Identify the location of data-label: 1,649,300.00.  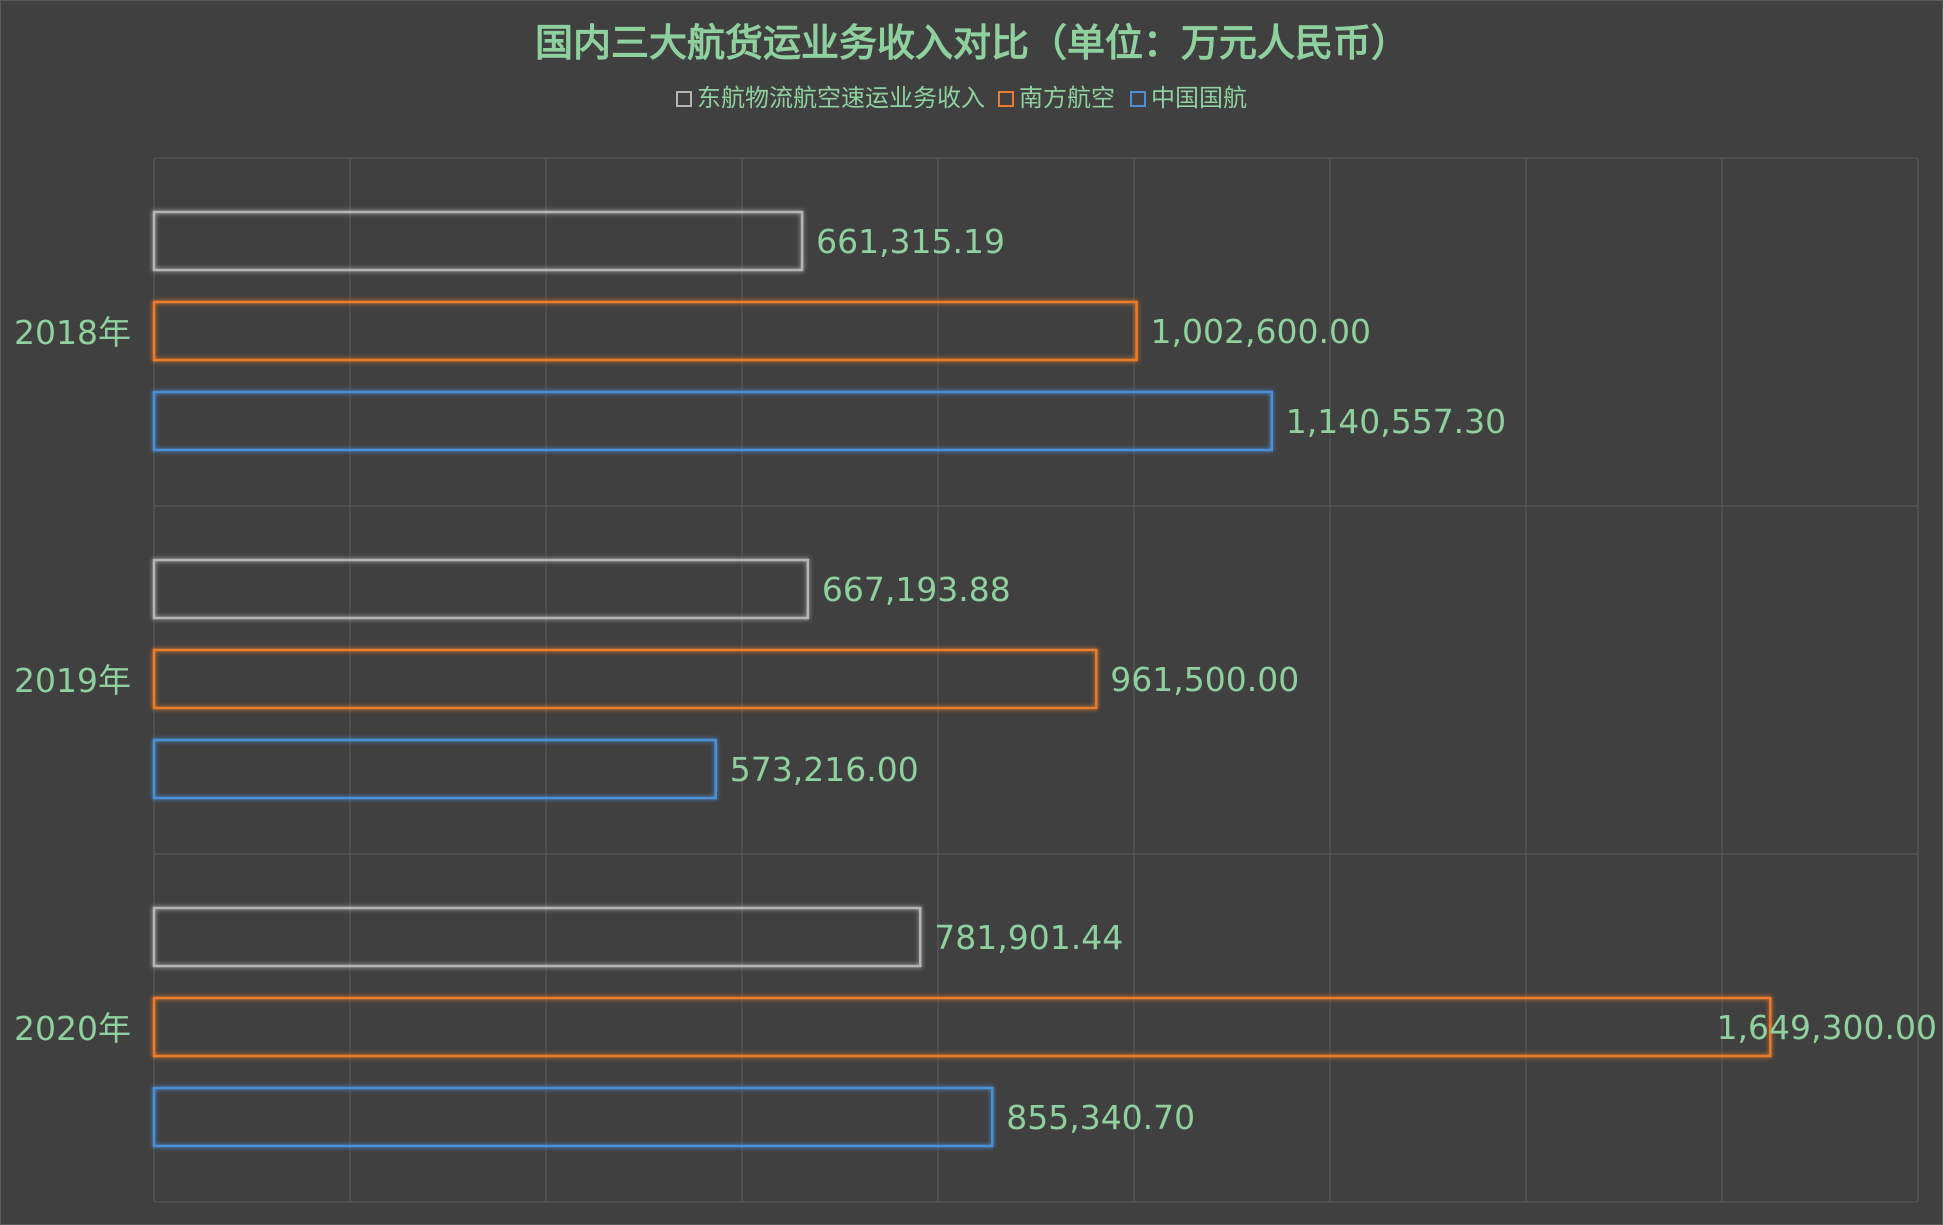
(1827, 1027).